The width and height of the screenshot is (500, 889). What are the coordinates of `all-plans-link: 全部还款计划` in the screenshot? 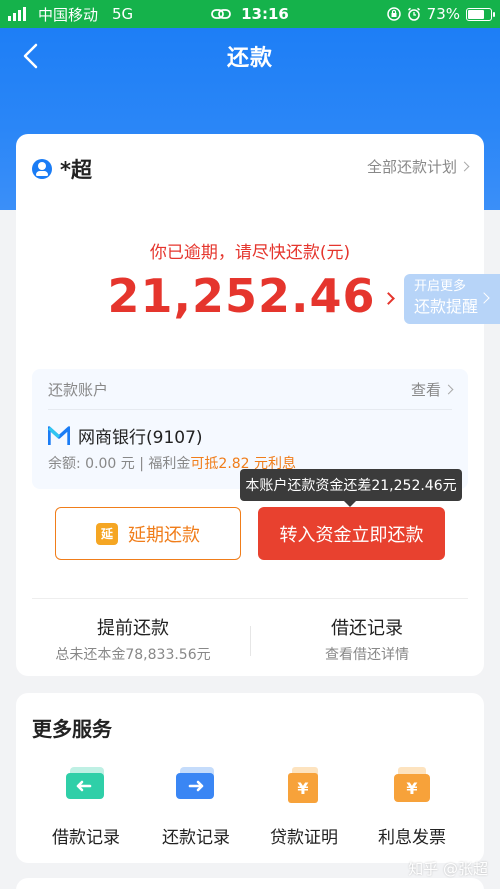 It's located at (418, 166).